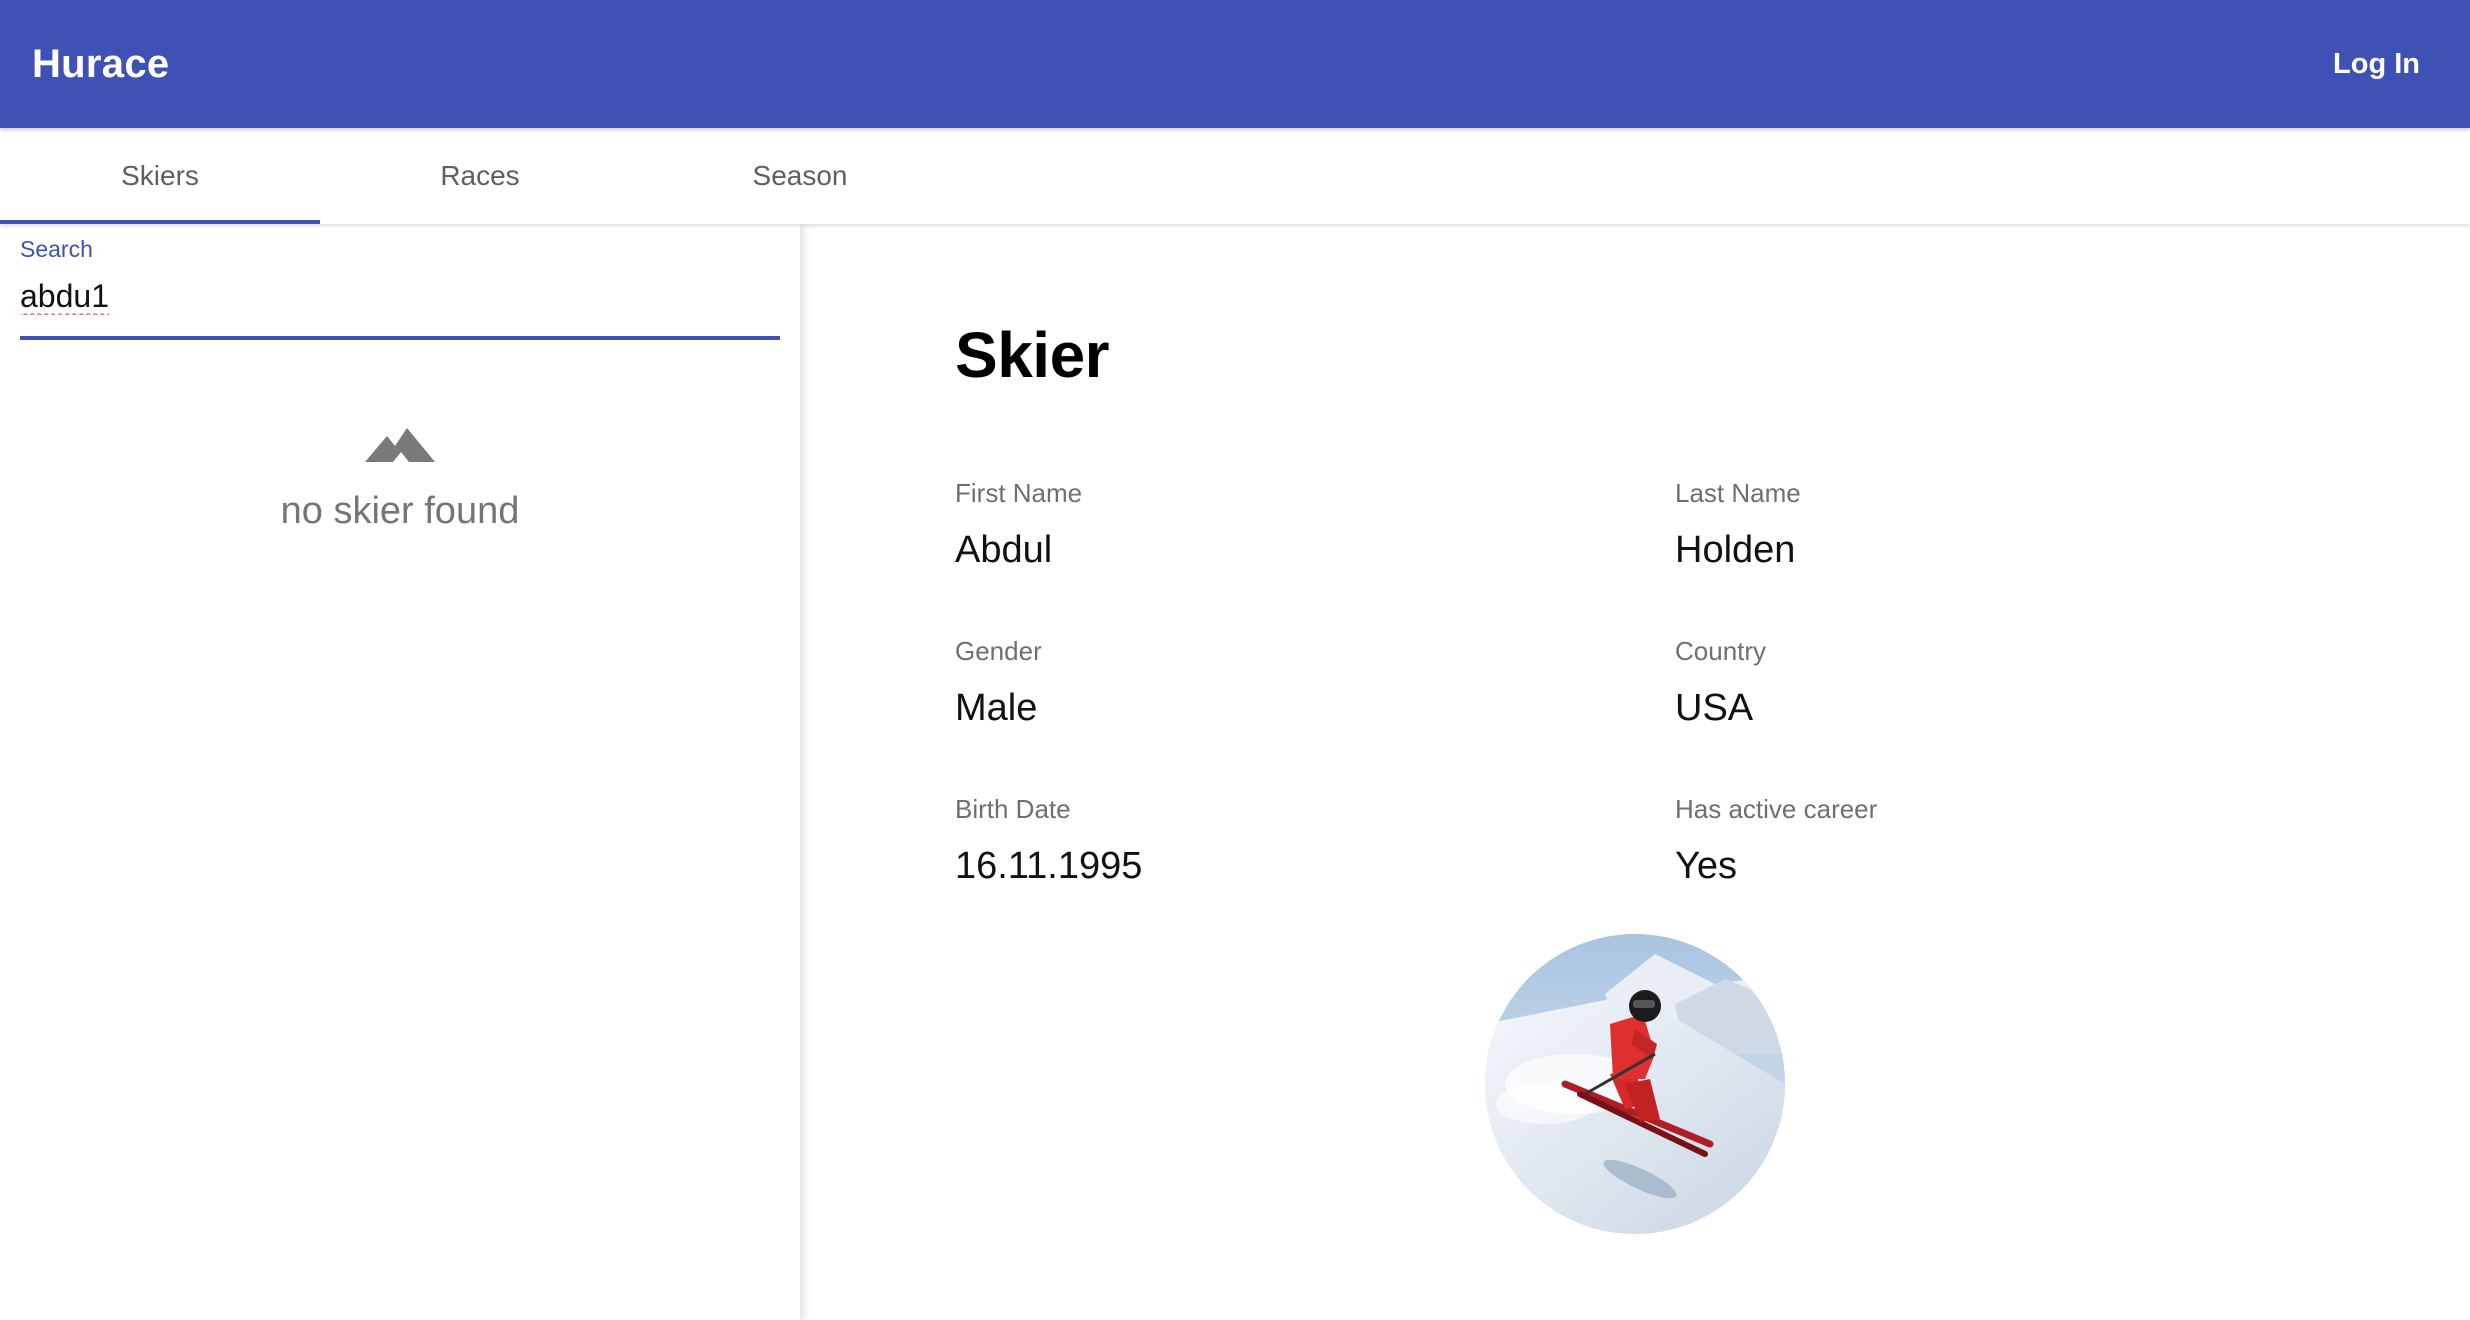 This screenshot has height=1320, width=2470. I want to click on page-title: Skier, so click(1032, 355).